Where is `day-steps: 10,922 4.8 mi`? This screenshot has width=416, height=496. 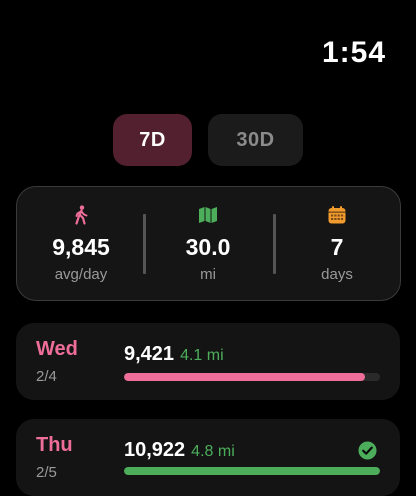 day-steps: 10,922 4.8 mi is located at coordinates (179, 450).